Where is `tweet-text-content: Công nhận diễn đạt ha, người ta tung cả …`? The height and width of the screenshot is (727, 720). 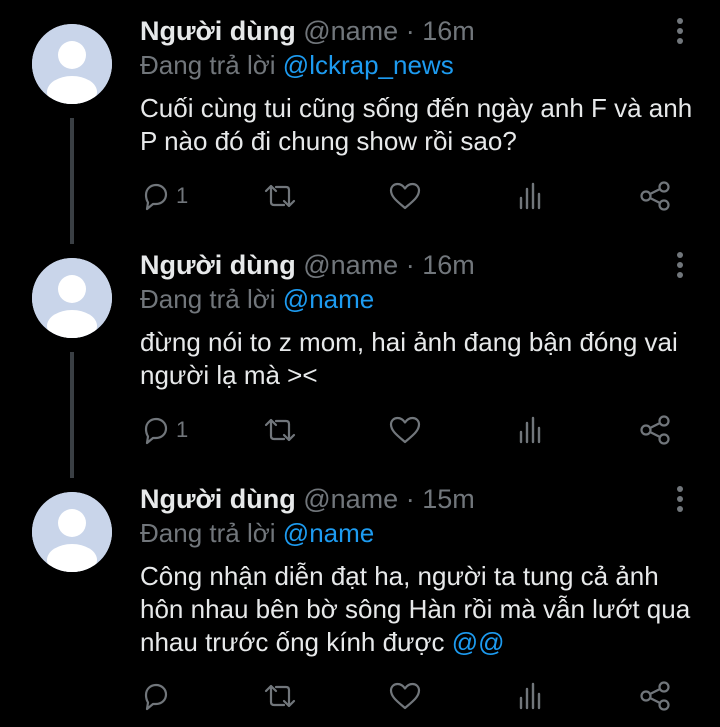 tweet-text-content: Công nhận diễn đạt ha, người ta tung cả … is located at coordinates (415, 609).